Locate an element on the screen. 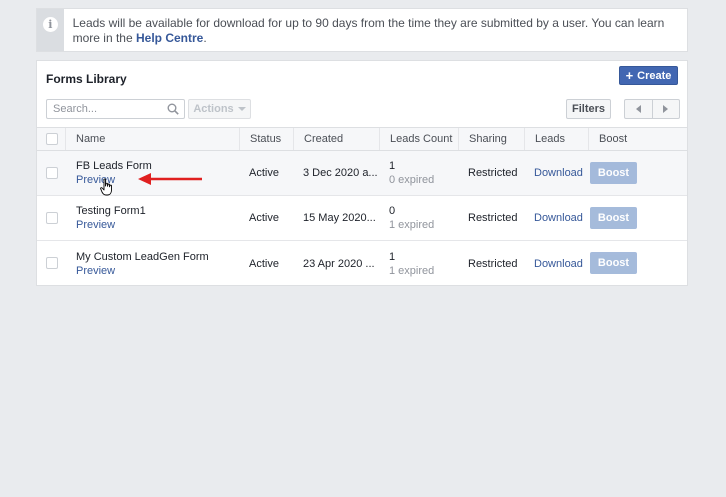  panel-title: Forms Library is located at coordinates (86, 79).